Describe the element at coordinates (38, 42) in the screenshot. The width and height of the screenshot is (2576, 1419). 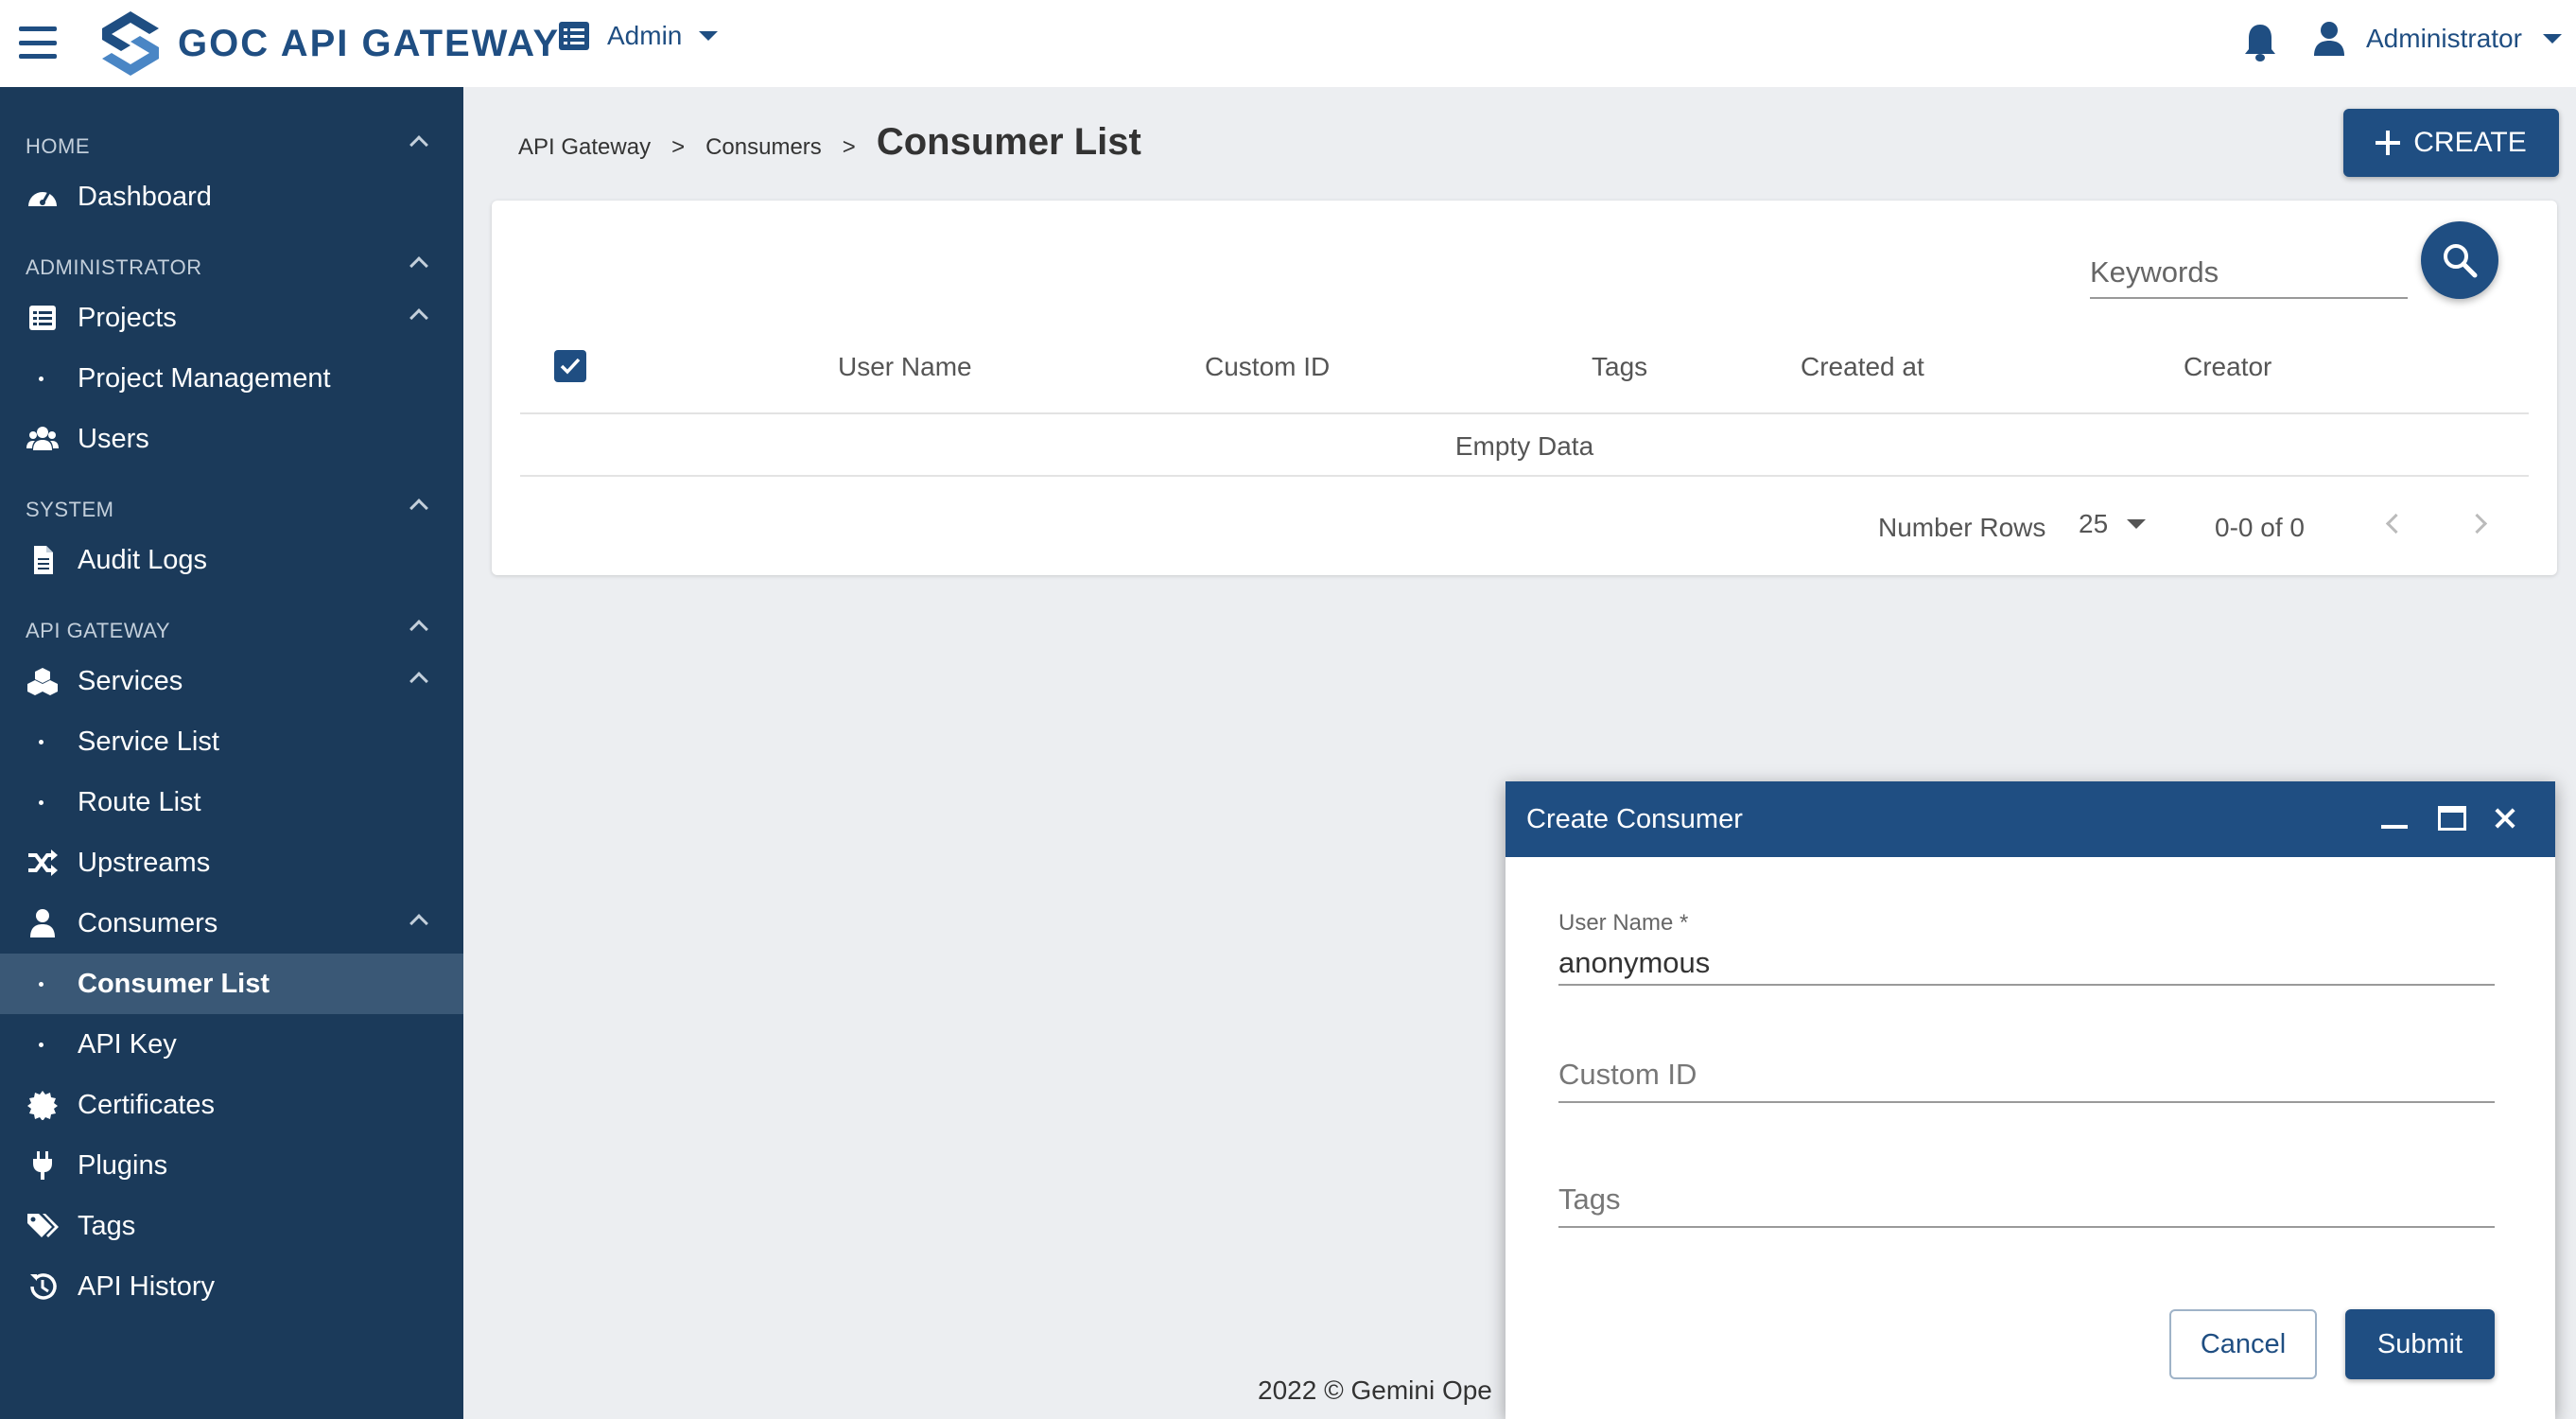
I see `hamburger-icon` at that location.